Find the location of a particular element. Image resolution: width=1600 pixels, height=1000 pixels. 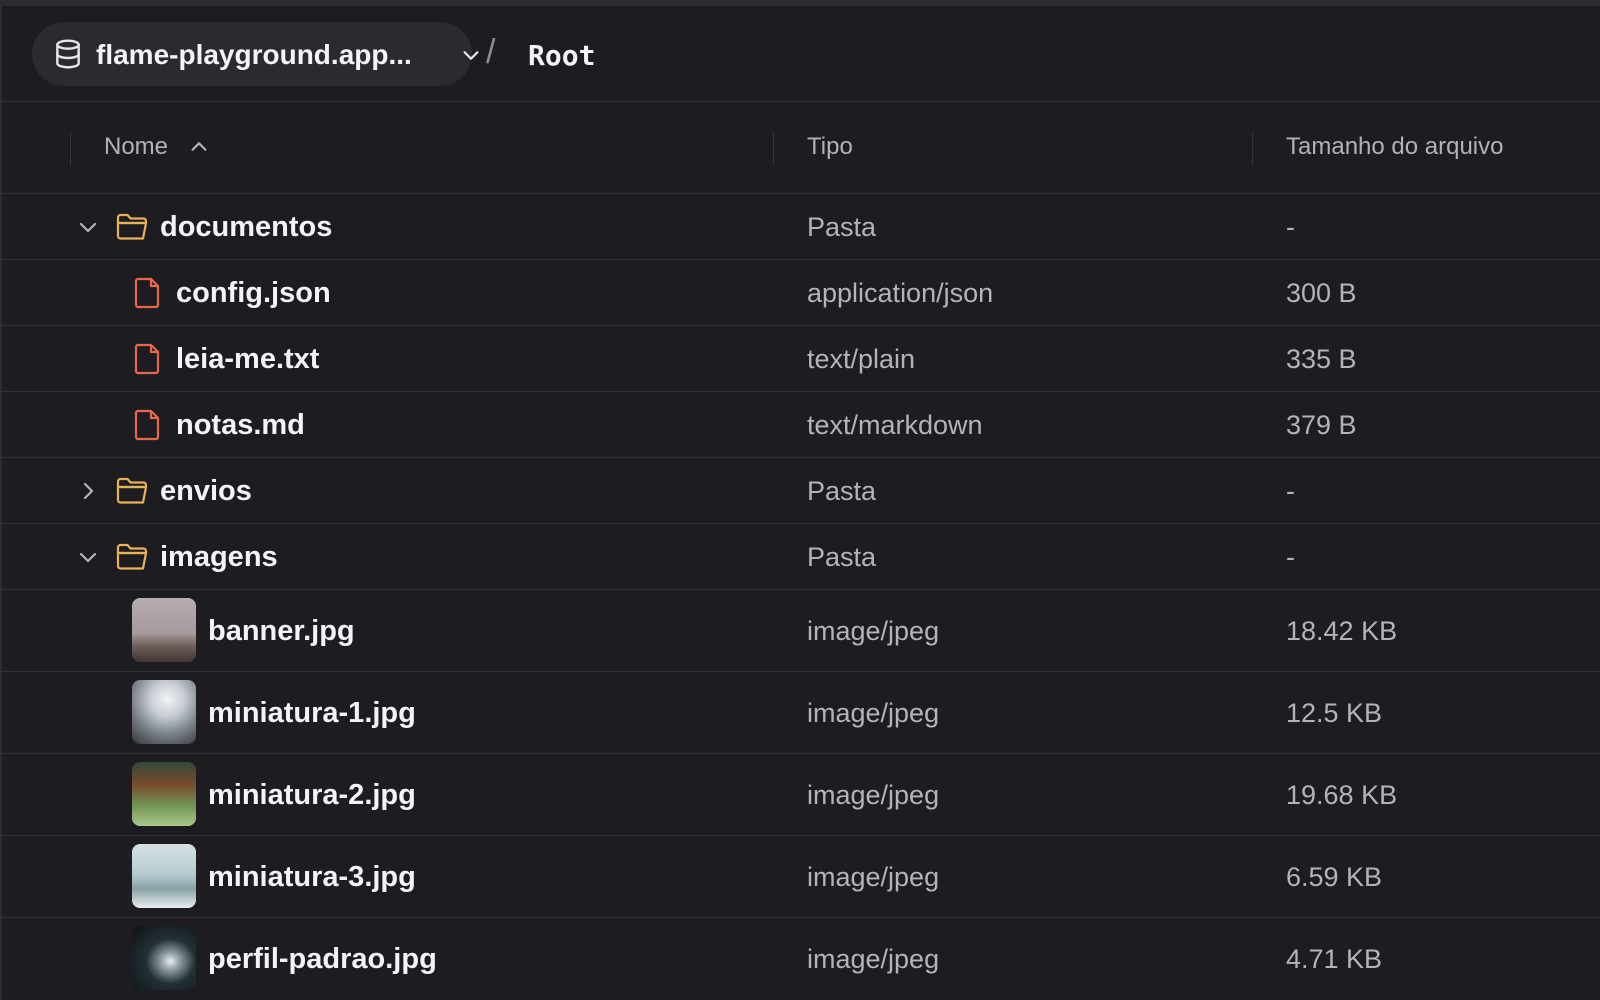

row-name: imagens is located at coordinates (219, 557).